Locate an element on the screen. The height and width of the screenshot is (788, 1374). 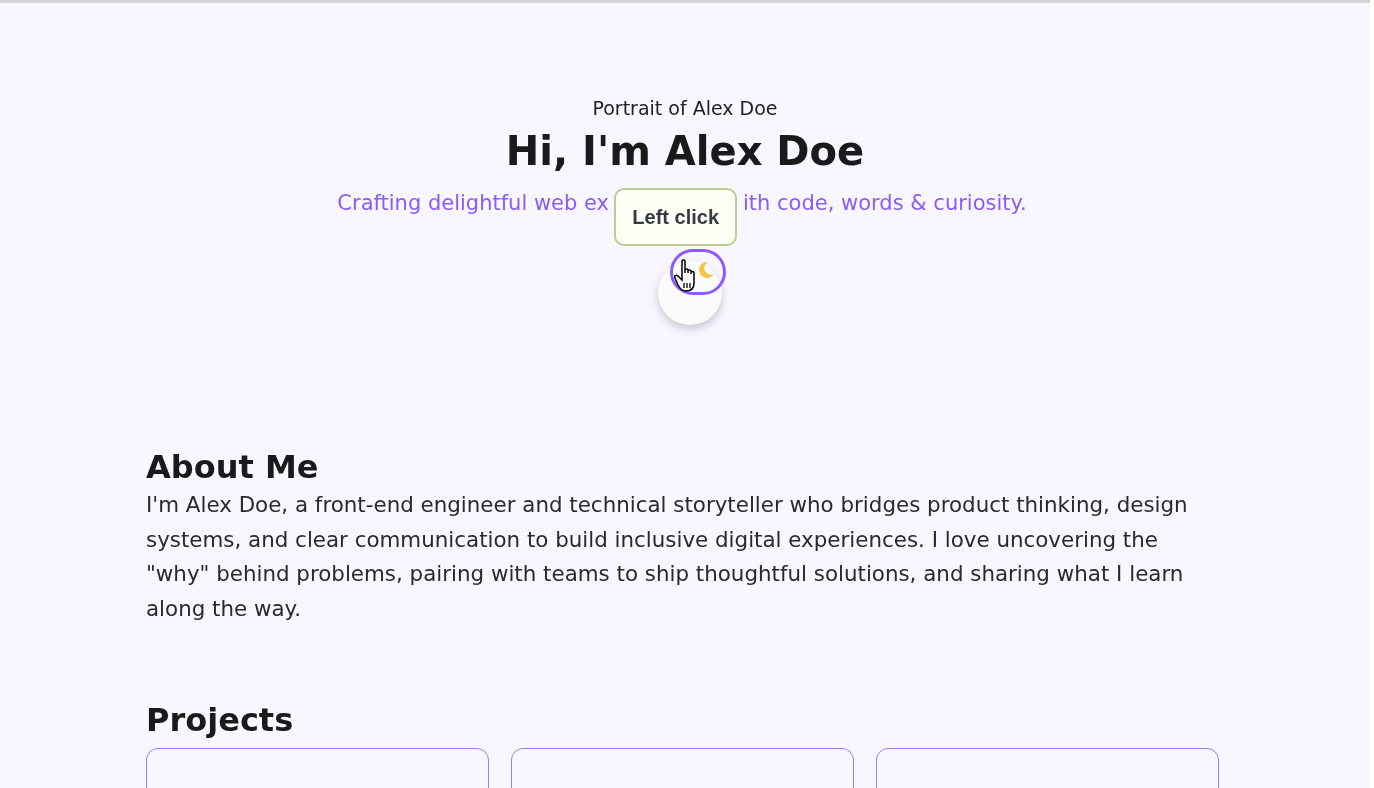
tagline: ith code, words & curiosity. is located at coordinates (885, 203).